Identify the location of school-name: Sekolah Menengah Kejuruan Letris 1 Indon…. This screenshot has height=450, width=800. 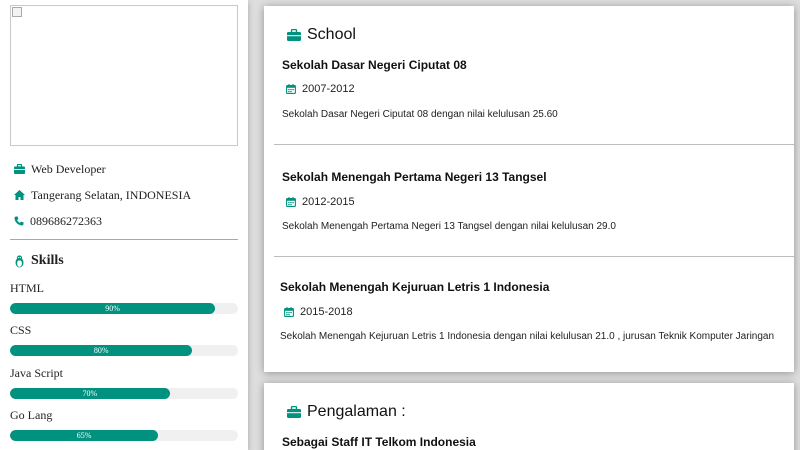
(415, 287).